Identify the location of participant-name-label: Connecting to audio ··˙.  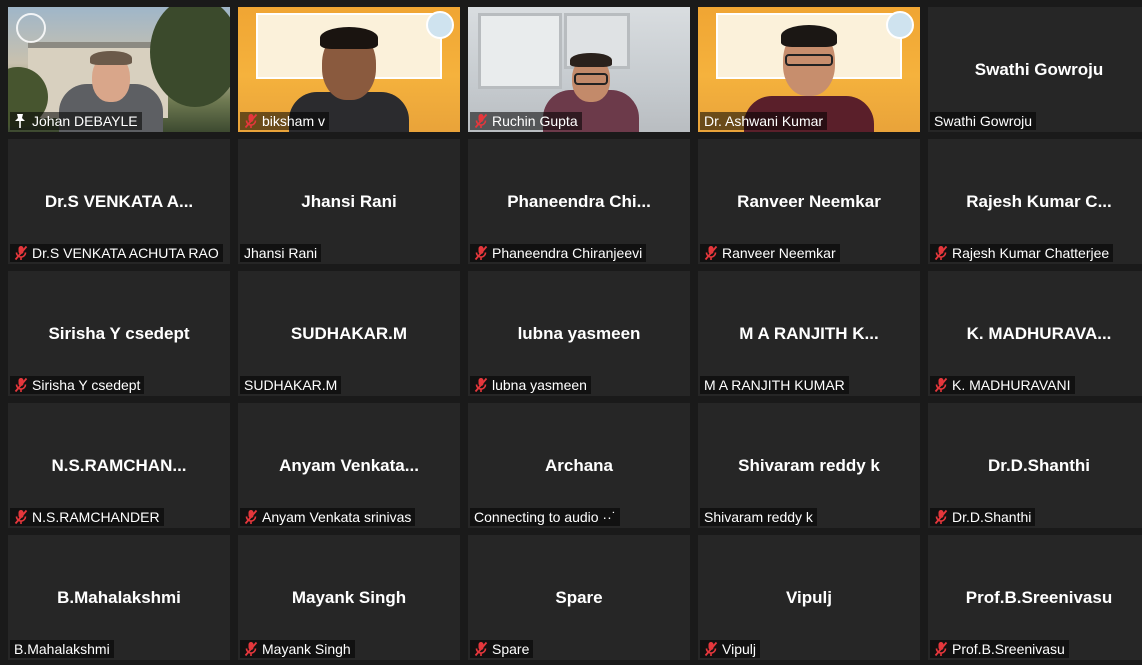
(545, 517).